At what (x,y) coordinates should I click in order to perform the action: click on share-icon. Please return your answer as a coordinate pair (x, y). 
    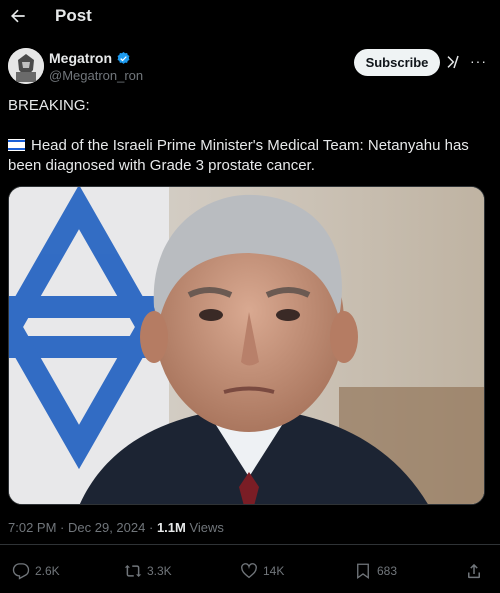
    Looking at the image, I should click on (474, 571).